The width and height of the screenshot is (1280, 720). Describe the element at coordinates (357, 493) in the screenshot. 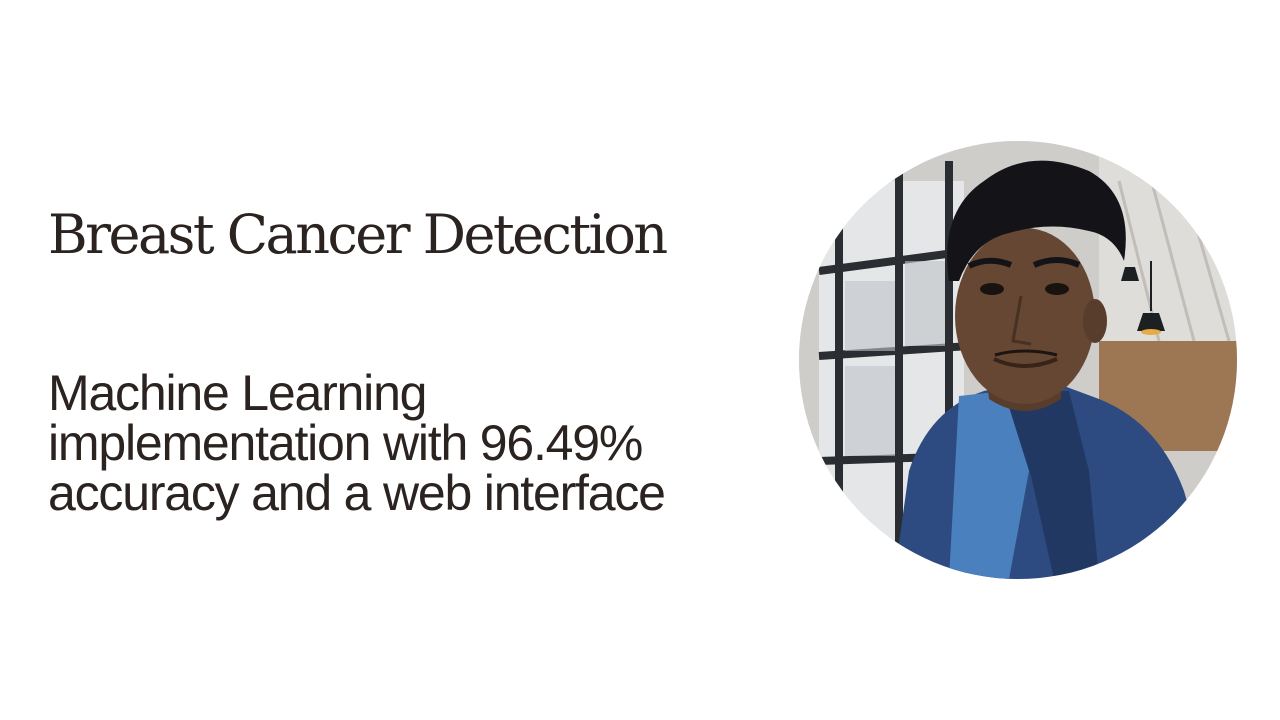

I see `subtitle-line-3: accuracy and a web interface` at that location.